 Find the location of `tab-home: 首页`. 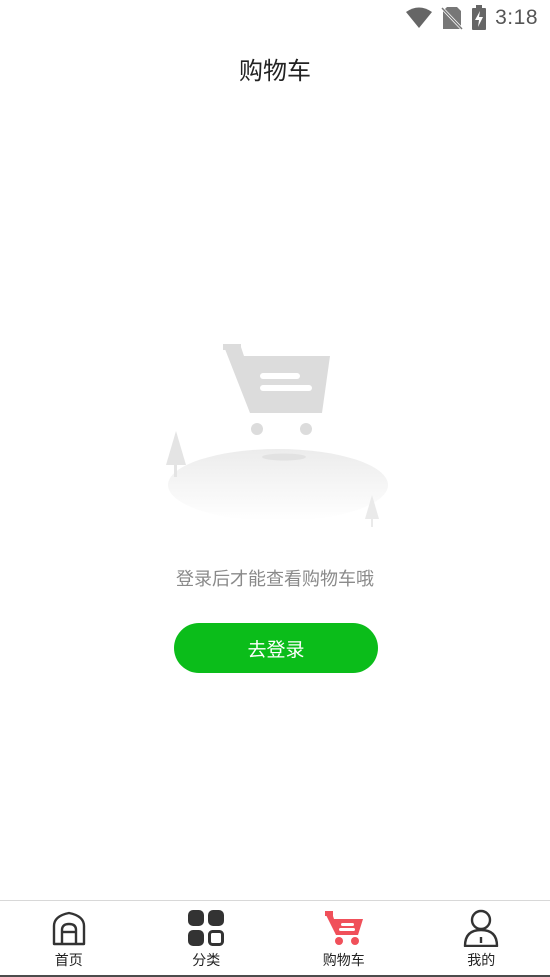

tab-home: 首页 is located at coordinates (69, 939).